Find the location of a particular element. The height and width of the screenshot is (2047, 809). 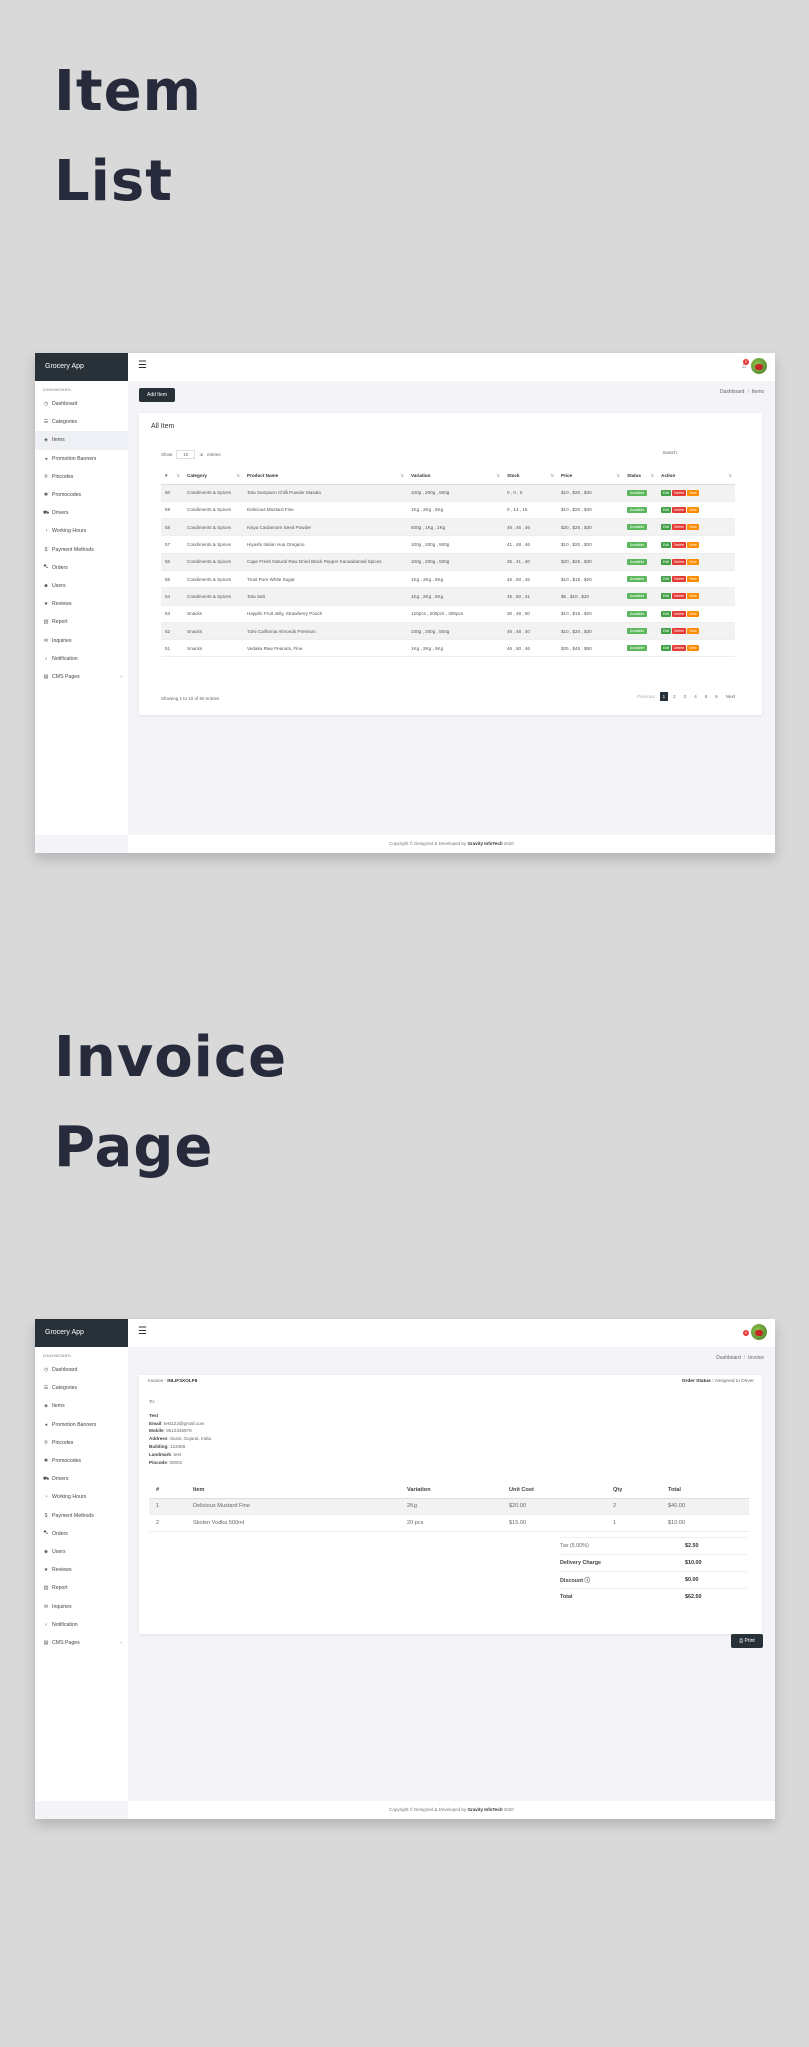

column-header: Stock ⇅ is located at coordinates (530, 476).